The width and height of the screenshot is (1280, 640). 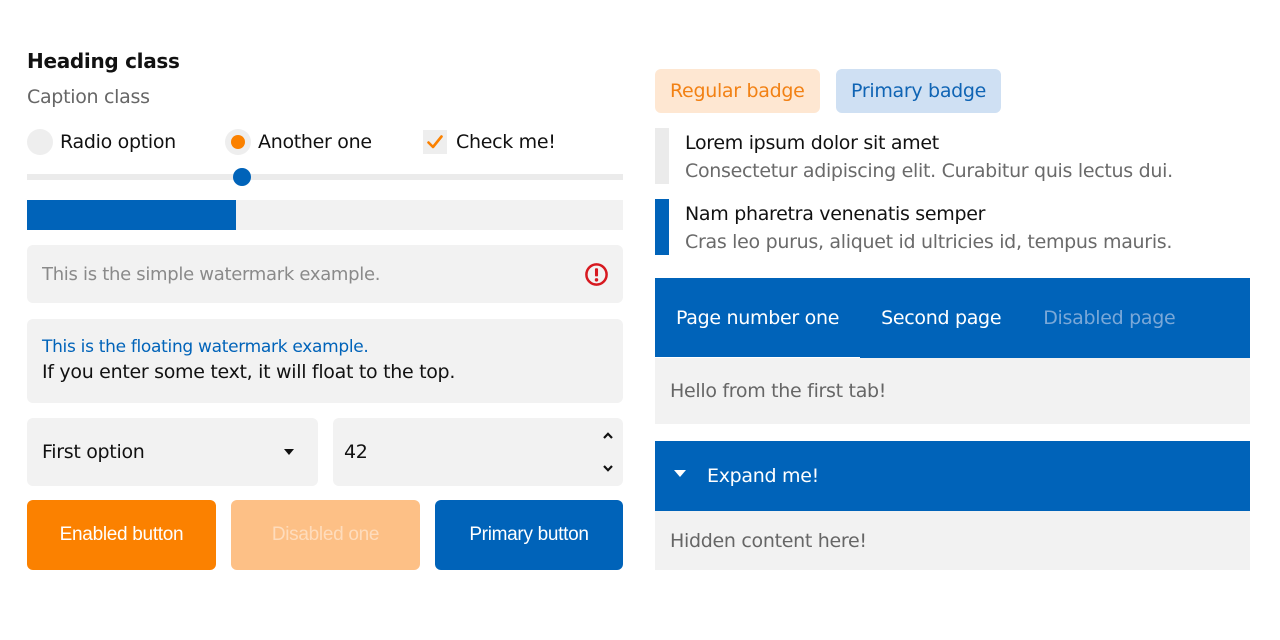 What do you see at coordinates (835, 214) in the screenshot?
I see `list-item-title: Nam pharetra venenatis semper` at bounding box center [835, 214].